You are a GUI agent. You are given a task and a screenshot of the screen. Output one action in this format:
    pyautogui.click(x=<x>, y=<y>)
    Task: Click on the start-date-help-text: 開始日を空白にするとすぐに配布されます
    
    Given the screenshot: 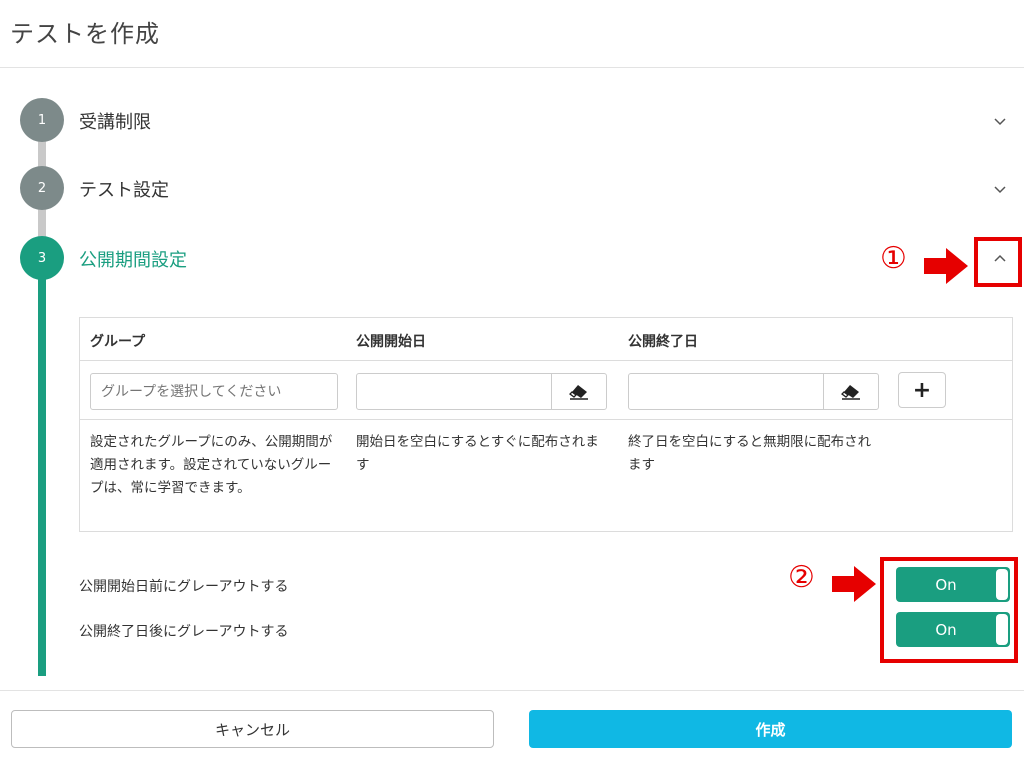 What is the action you would take?
    pyautogui.click(x=477, y=453)
    